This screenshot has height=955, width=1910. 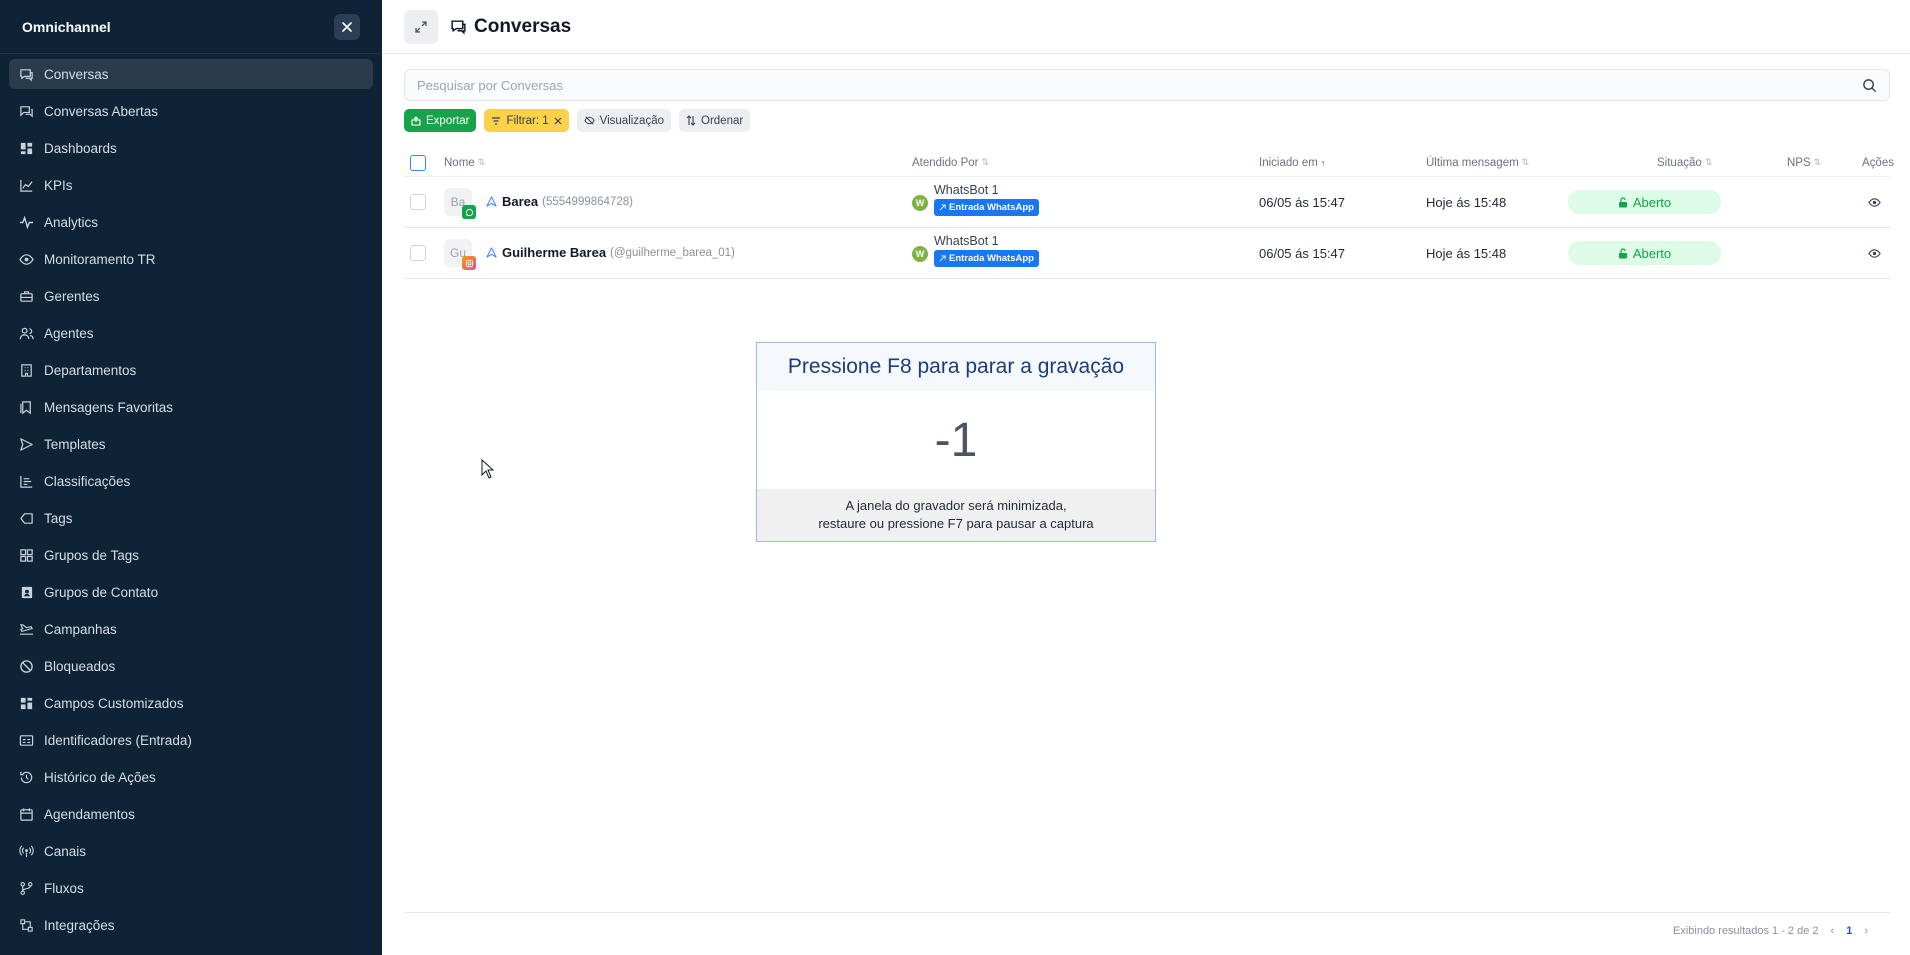 What do you see at coordinates (191, 777) in the screenshot?
I see `sidebar-item-historico: Histórico de Ações` at bounding box center [191, 777].